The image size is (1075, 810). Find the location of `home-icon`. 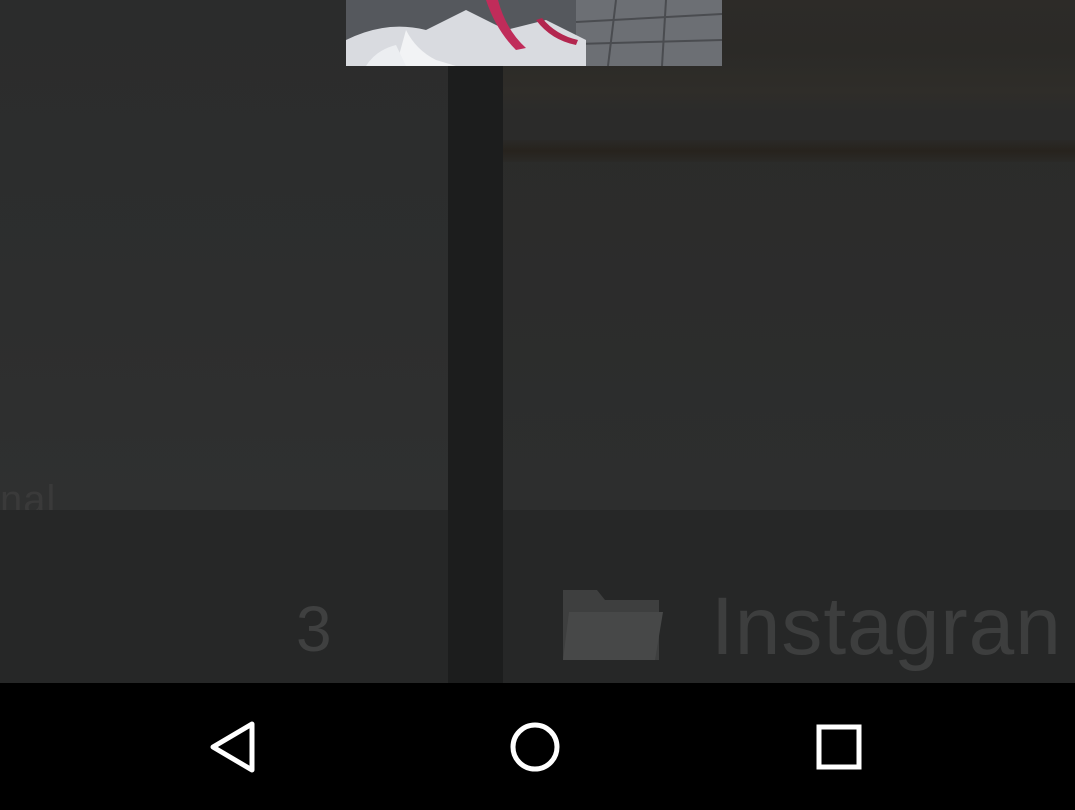

home-icon is located at coordinates (535, 746).